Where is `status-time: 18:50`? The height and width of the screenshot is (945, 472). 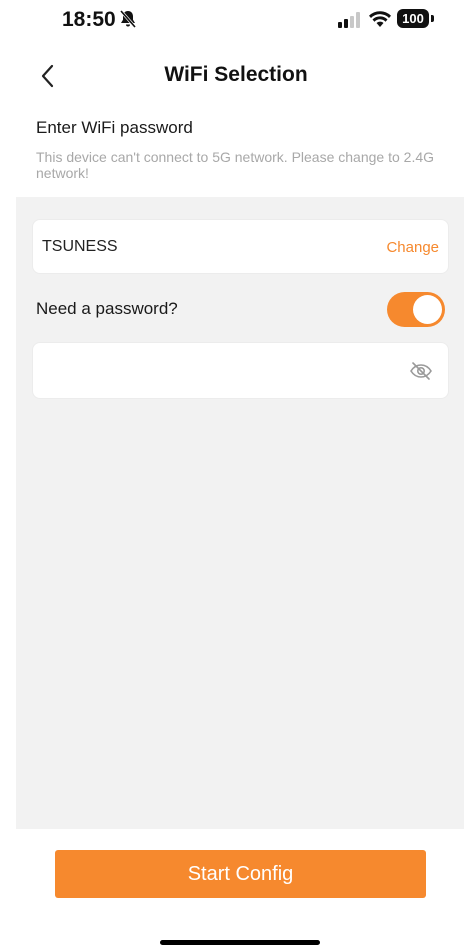 status-time: 18:50 is located at coordinates (89, 19).